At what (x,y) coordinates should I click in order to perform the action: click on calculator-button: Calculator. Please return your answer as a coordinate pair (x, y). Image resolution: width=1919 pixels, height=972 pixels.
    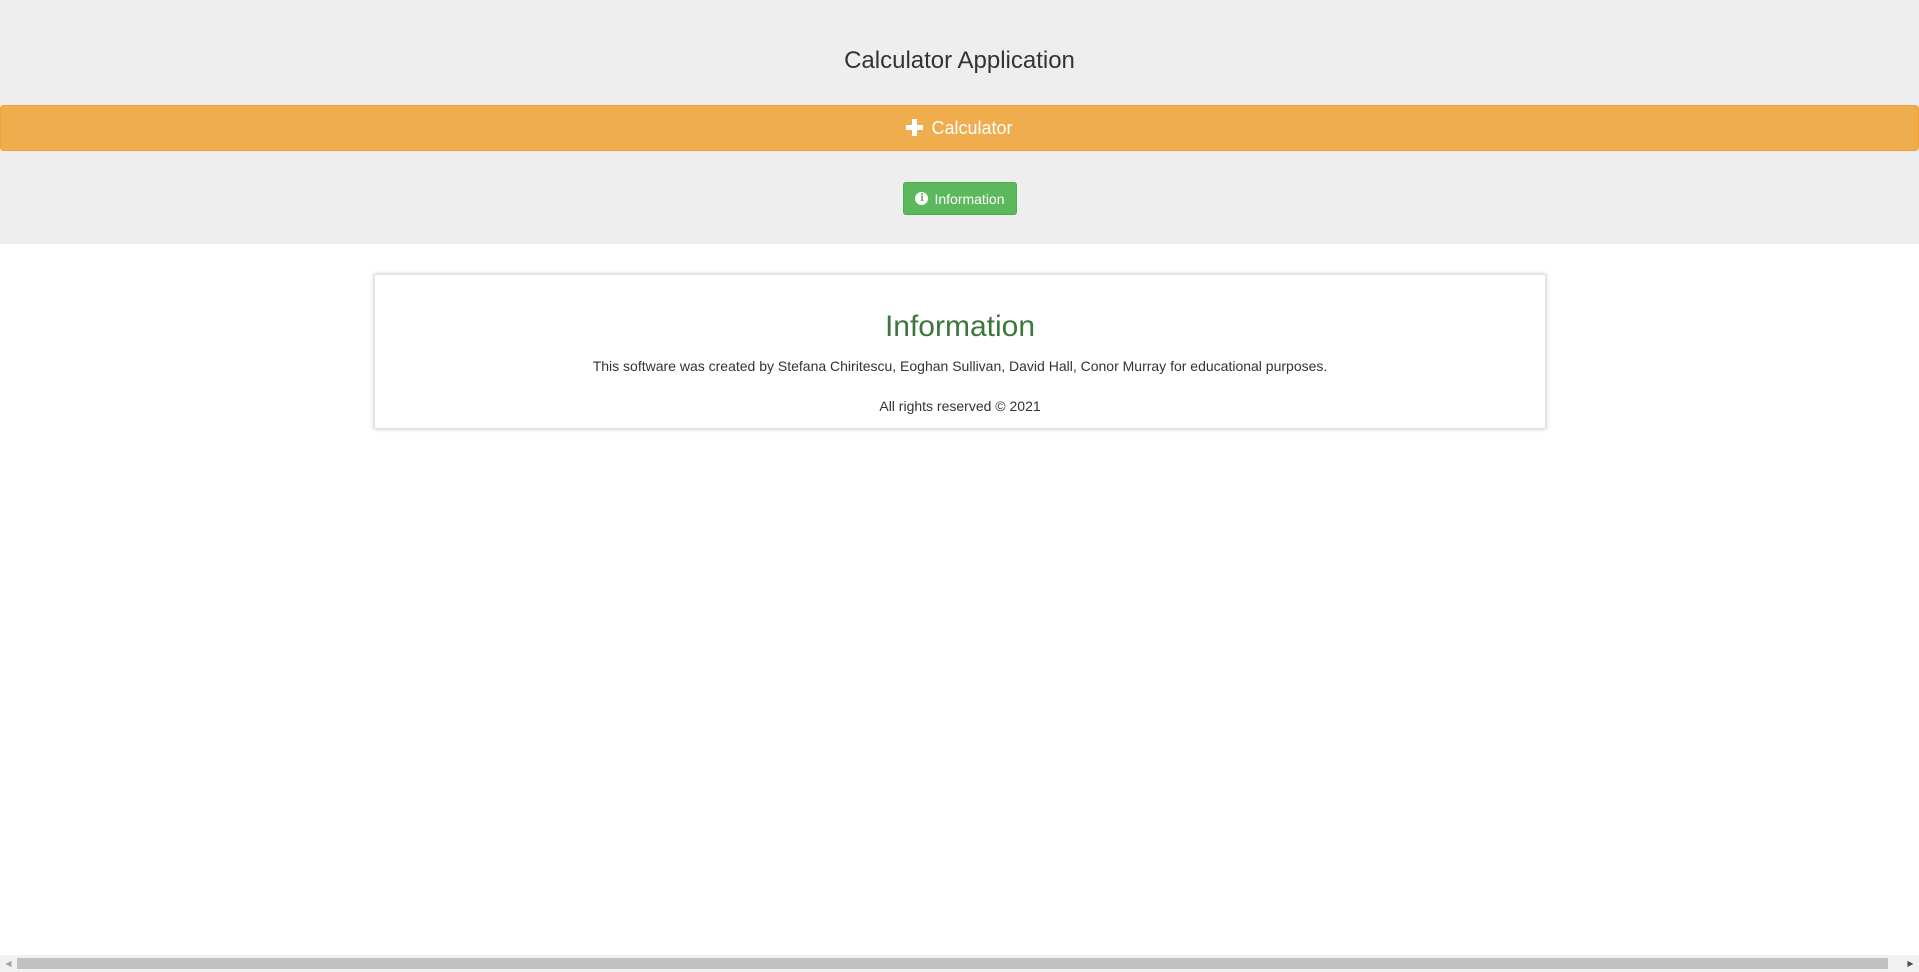
    Looking at the image, I should click on (959, 128).